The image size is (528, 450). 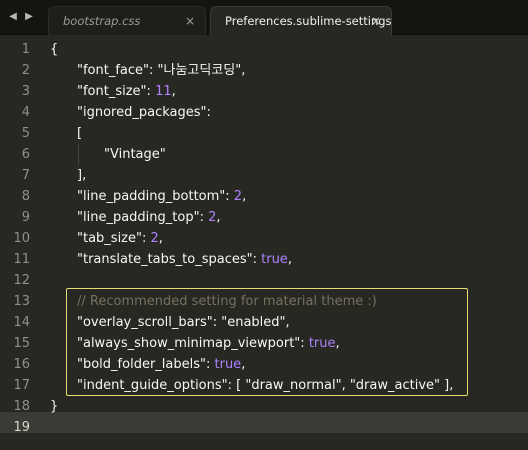 I want to click on value: "Vintage", so click(x=135, y=154).